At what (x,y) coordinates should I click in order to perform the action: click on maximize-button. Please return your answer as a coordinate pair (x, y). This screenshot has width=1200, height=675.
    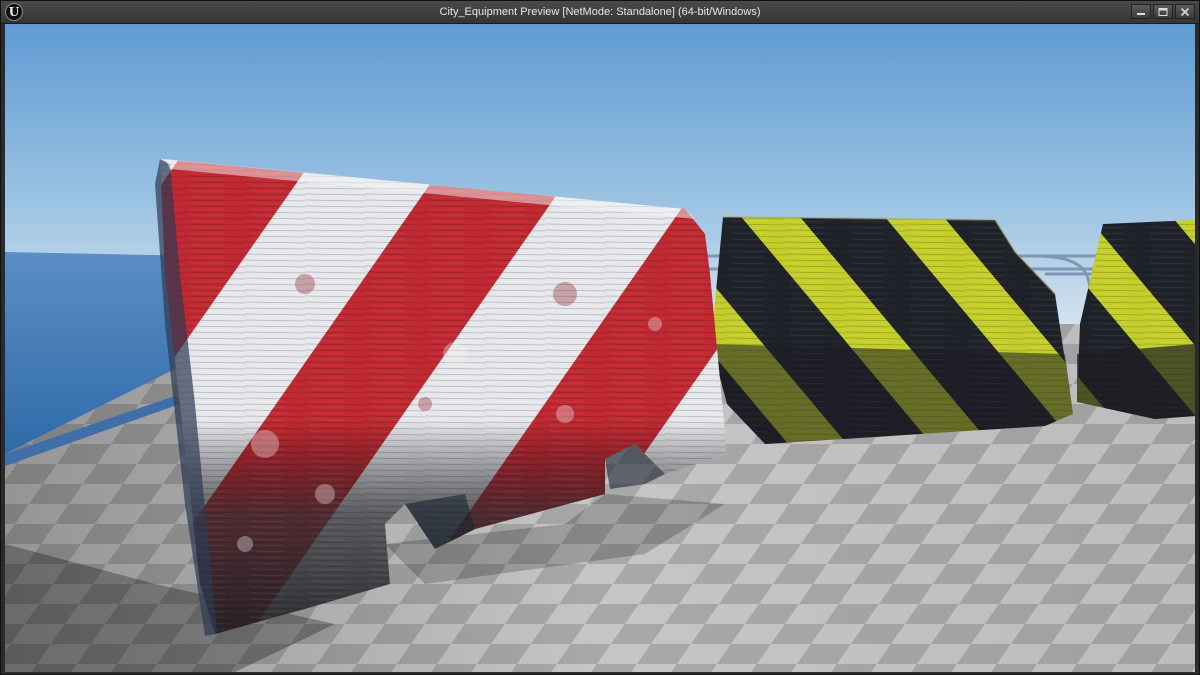
    Looking at the image, I should click on (1163, 11).